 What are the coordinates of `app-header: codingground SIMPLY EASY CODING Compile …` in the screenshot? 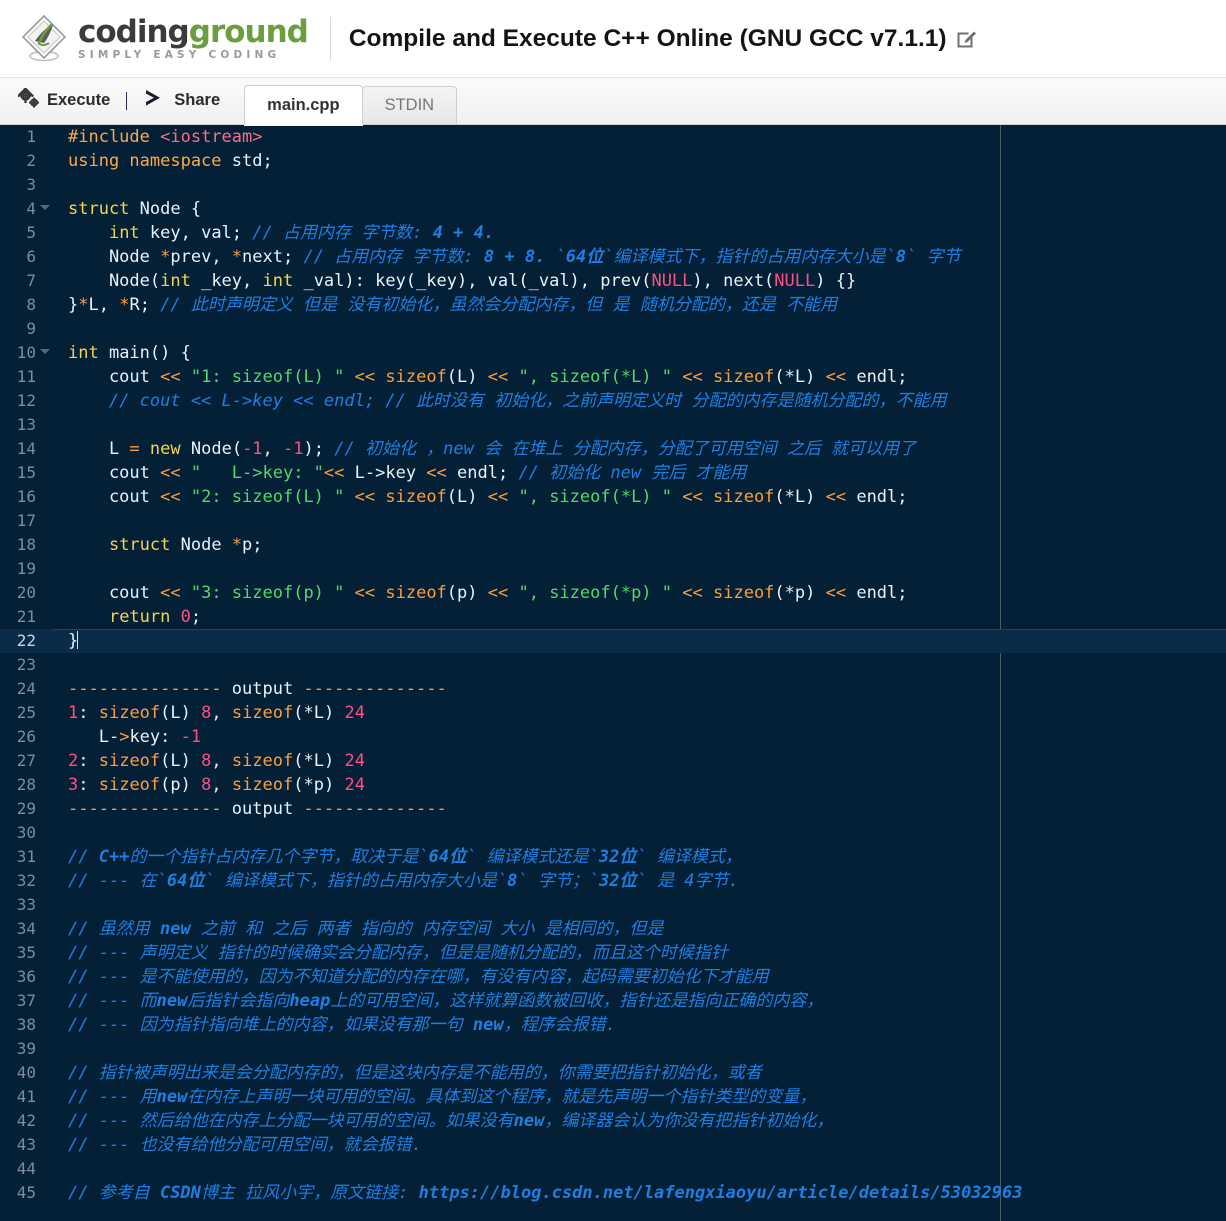 It's located at (613, 39).